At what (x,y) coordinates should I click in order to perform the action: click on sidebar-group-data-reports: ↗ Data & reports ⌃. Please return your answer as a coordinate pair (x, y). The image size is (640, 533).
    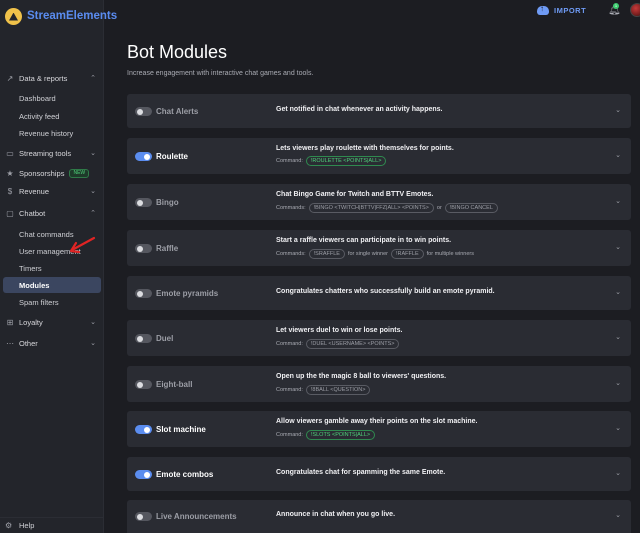
    Looking at the image, I should click on (51, 78).